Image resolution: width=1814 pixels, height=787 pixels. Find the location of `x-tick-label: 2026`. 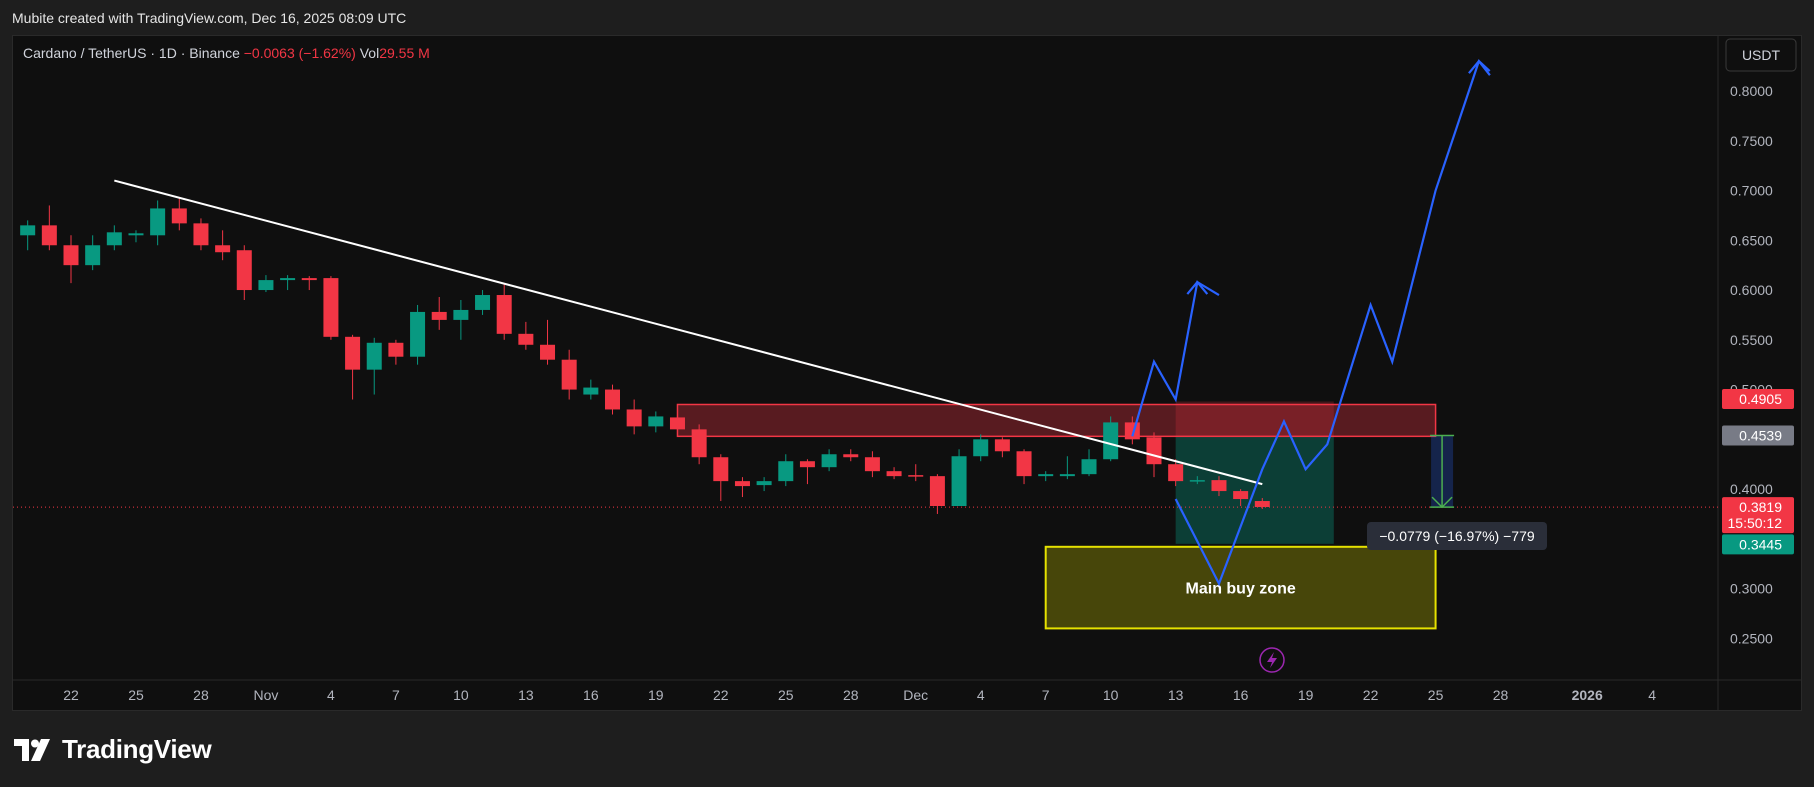

x-tick-label: 2026 is located at coordinates (1587, 695).